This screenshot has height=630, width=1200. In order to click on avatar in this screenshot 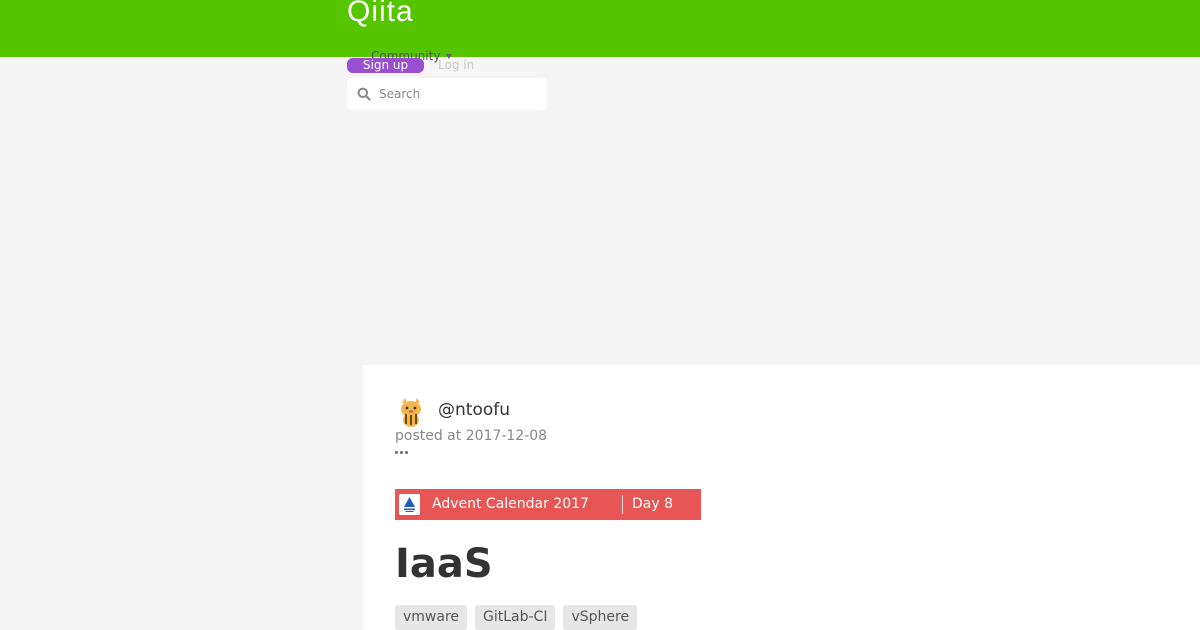, I will do `click(411, 413)`.